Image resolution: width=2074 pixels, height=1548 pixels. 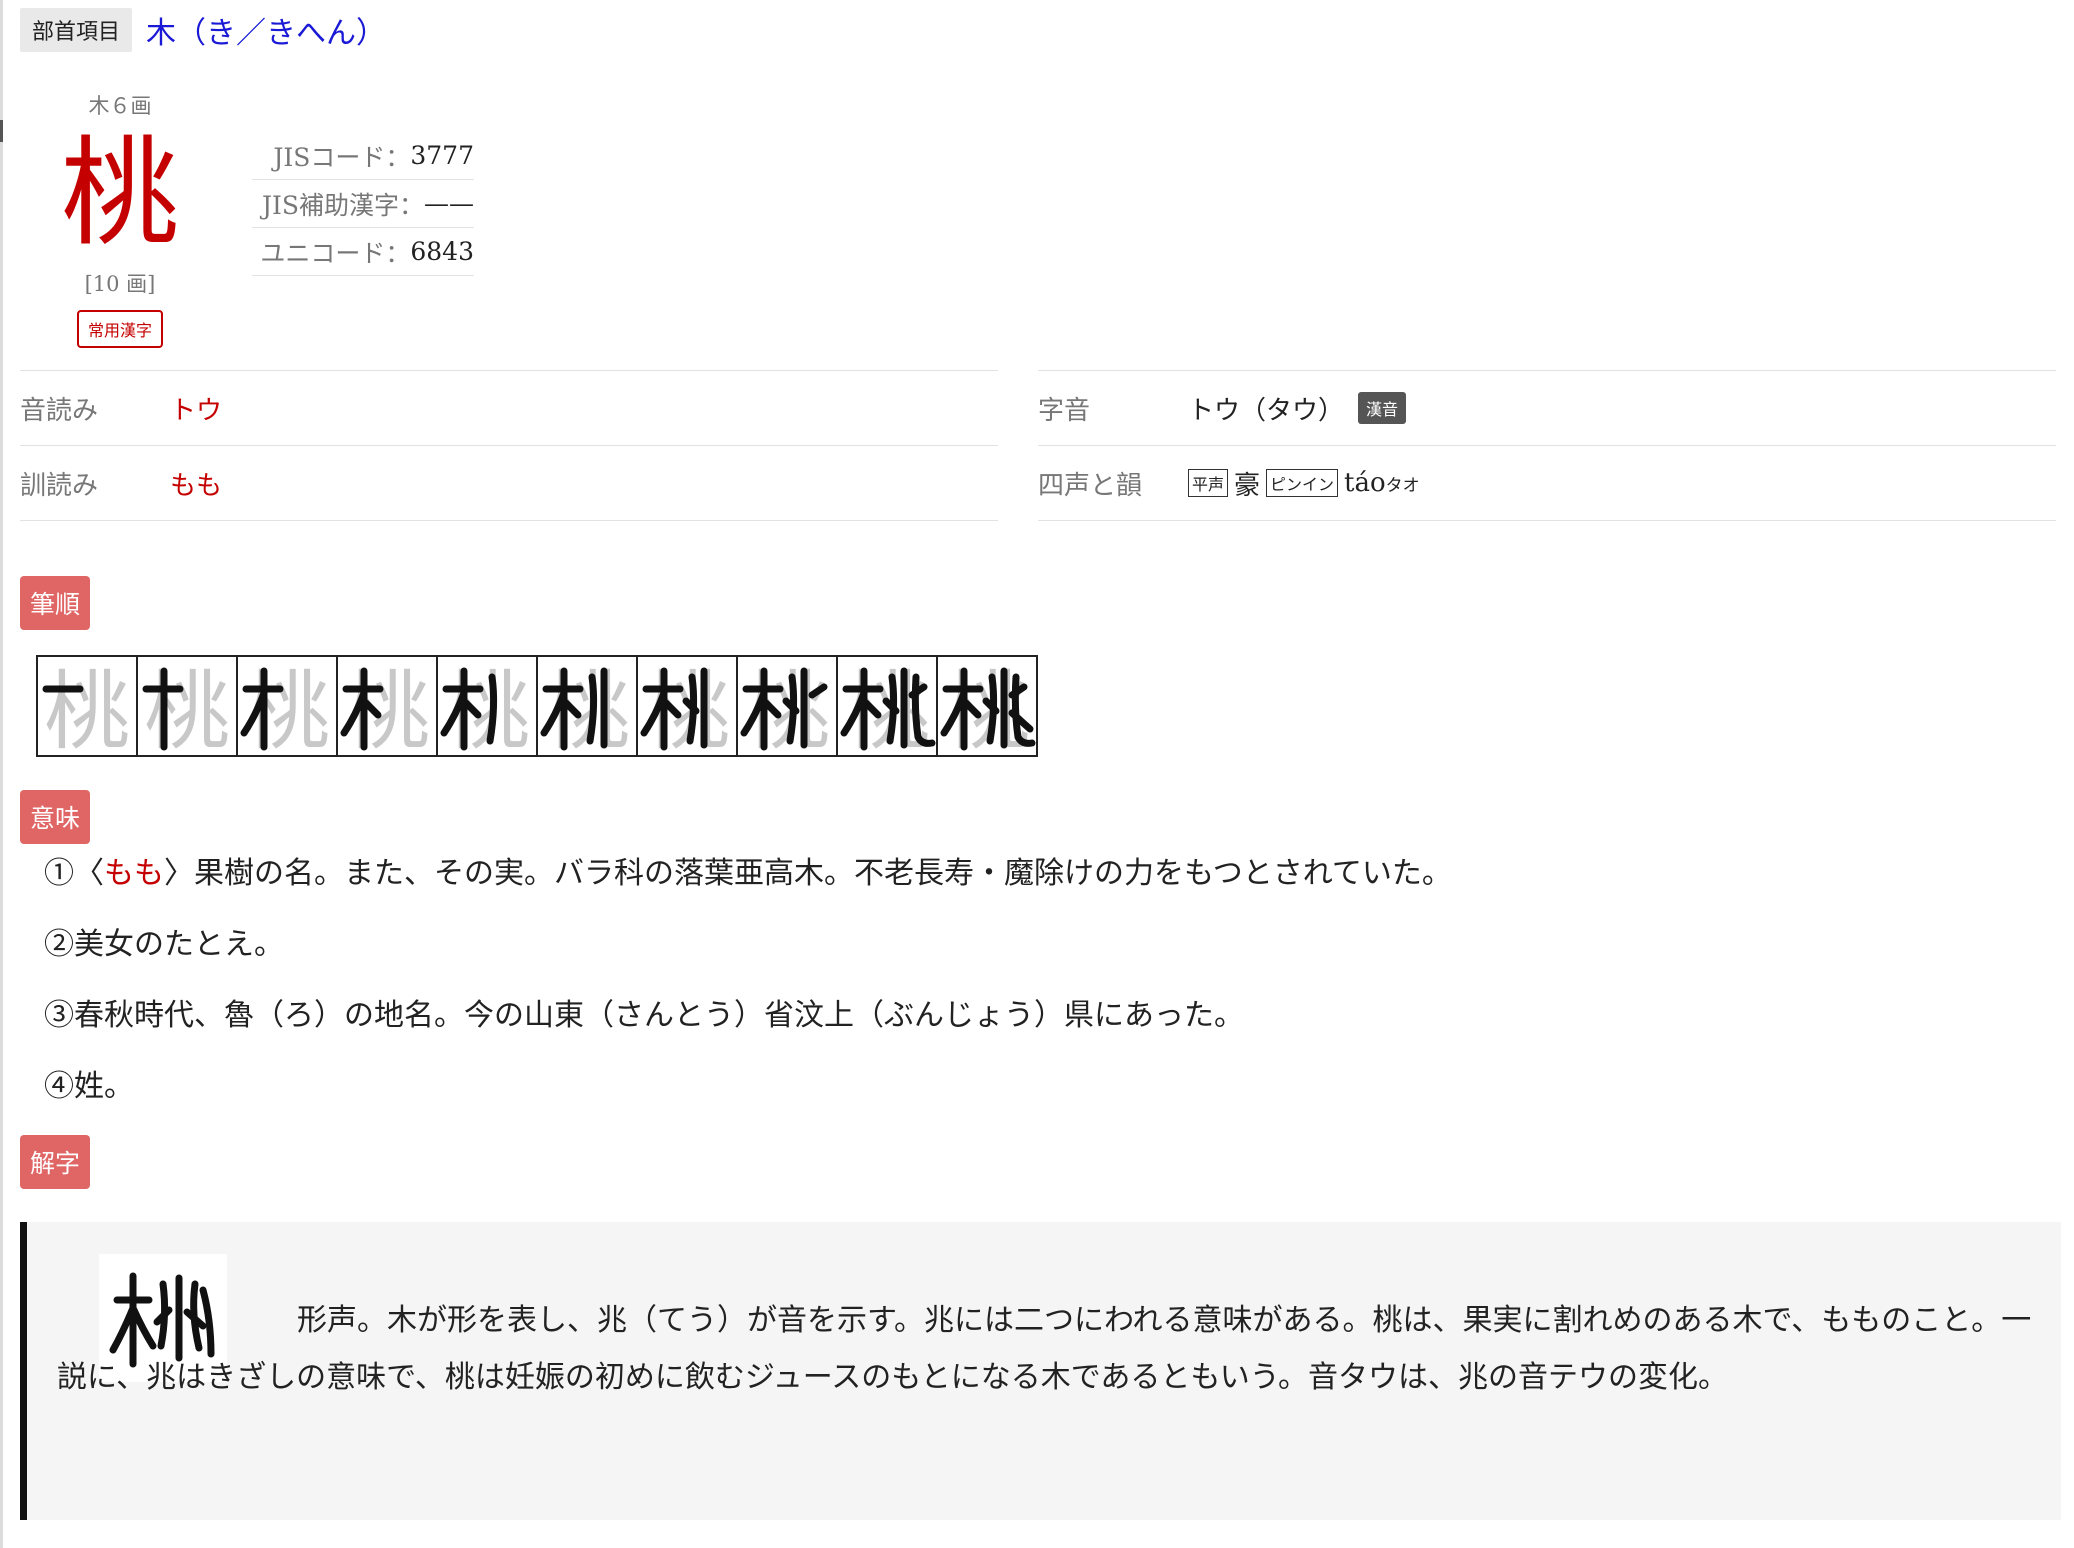 What do you see at coordinates (1365, 483) in the screenshot?
I see `pinyin-value: táo` at bounding box center [1365, 483].